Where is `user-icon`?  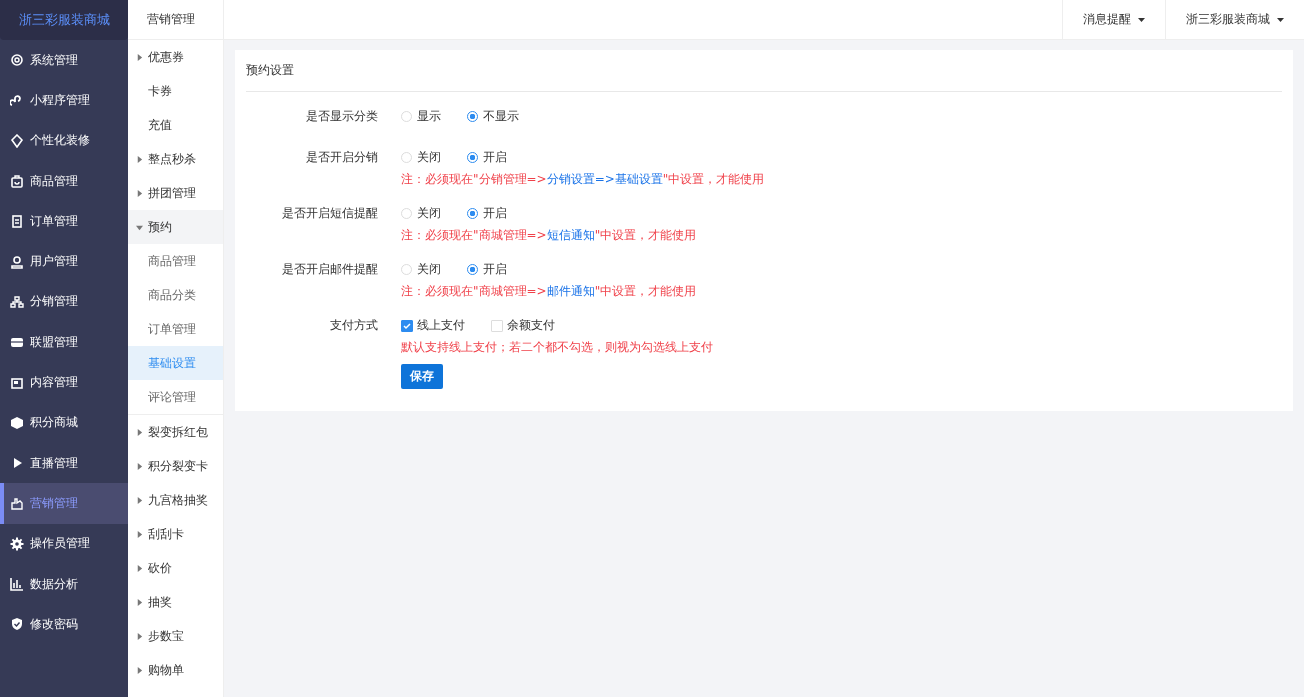 user-icon is located at coordinates (17, 261).